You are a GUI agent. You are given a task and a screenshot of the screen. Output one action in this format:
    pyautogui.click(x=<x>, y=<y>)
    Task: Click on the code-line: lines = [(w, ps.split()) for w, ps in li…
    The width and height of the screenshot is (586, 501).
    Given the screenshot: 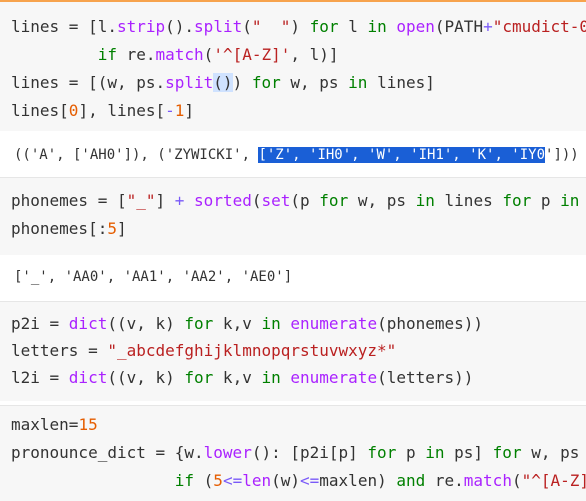 What is the action you would take?
    pyautogui.click(x=223, y=83)
    